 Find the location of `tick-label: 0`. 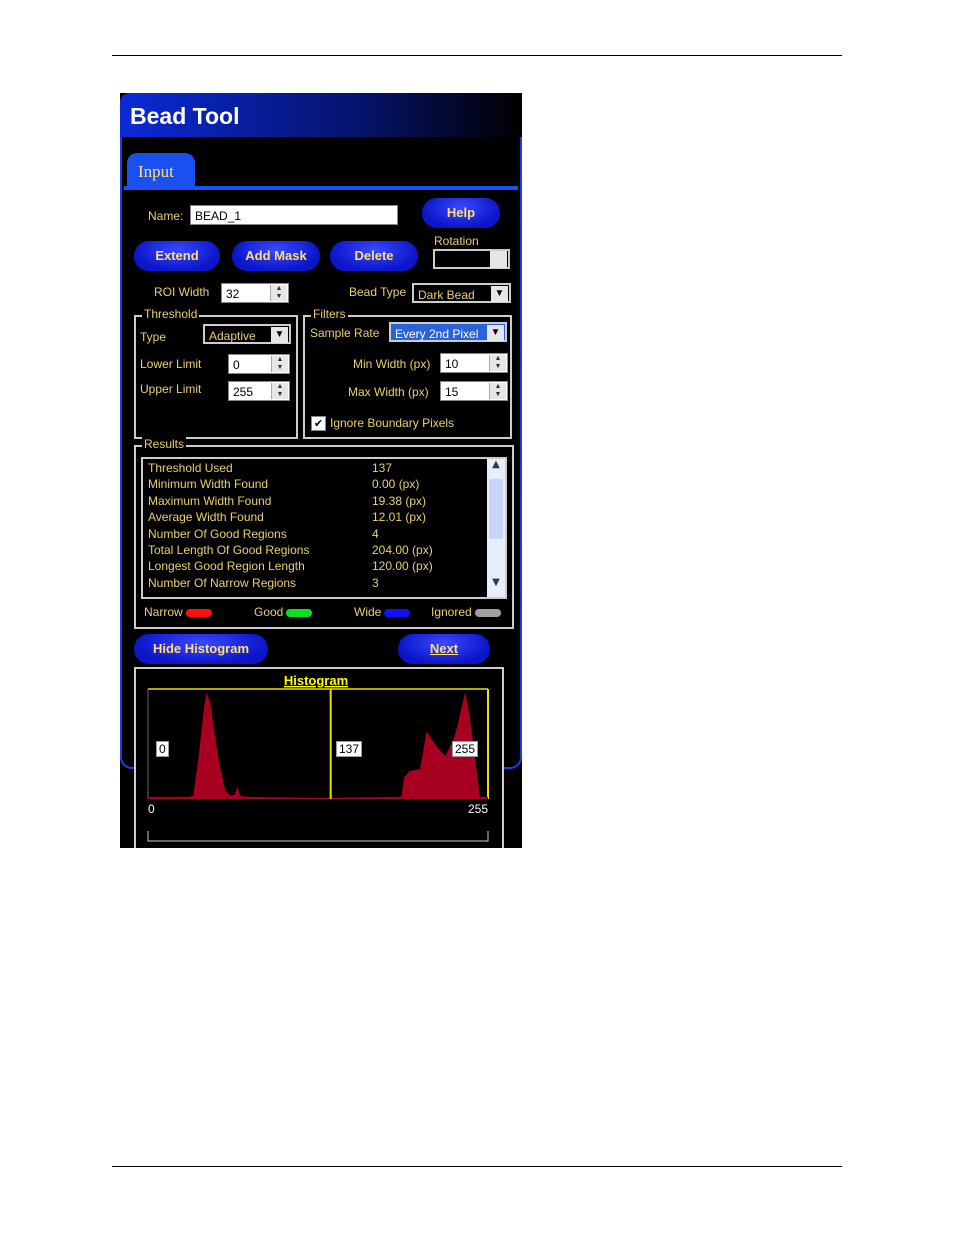

tick-label: 0 is located at coordinates (151, 809).